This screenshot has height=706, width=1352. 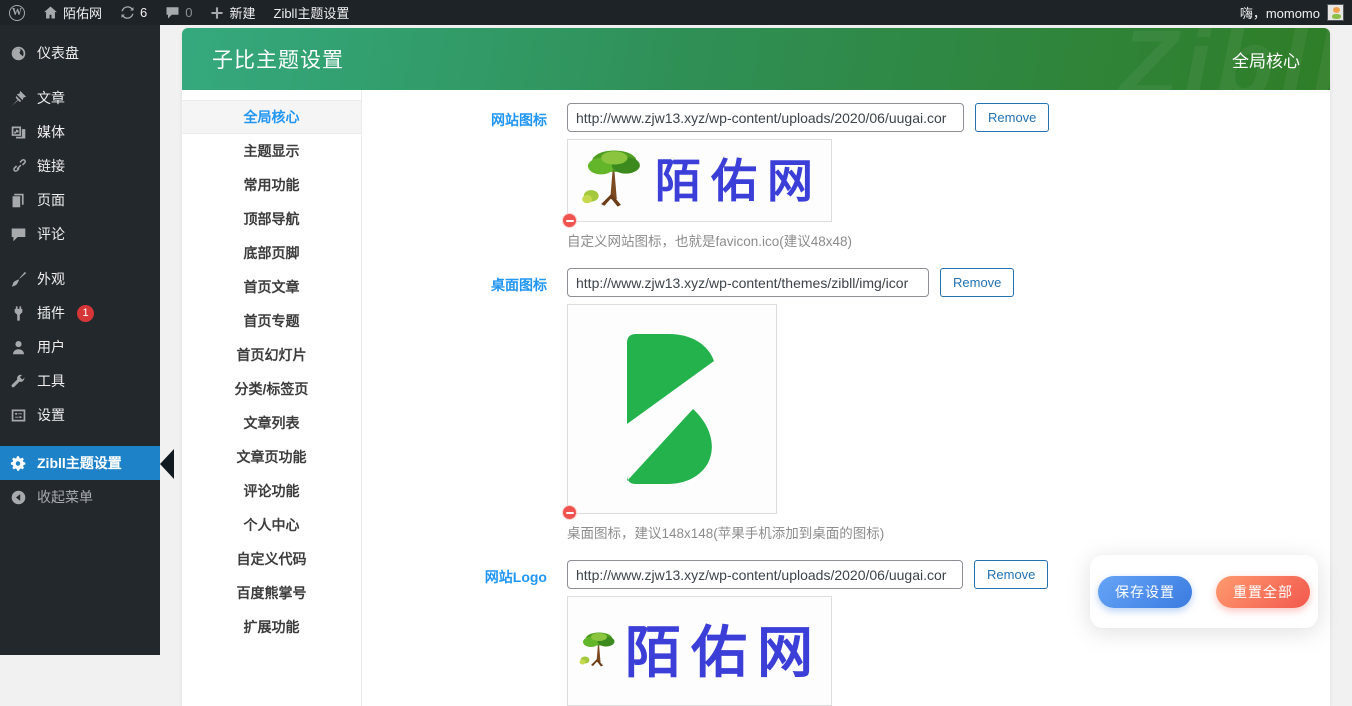 I want to click on new-content-link: 新建, so click(x=232, y=12).